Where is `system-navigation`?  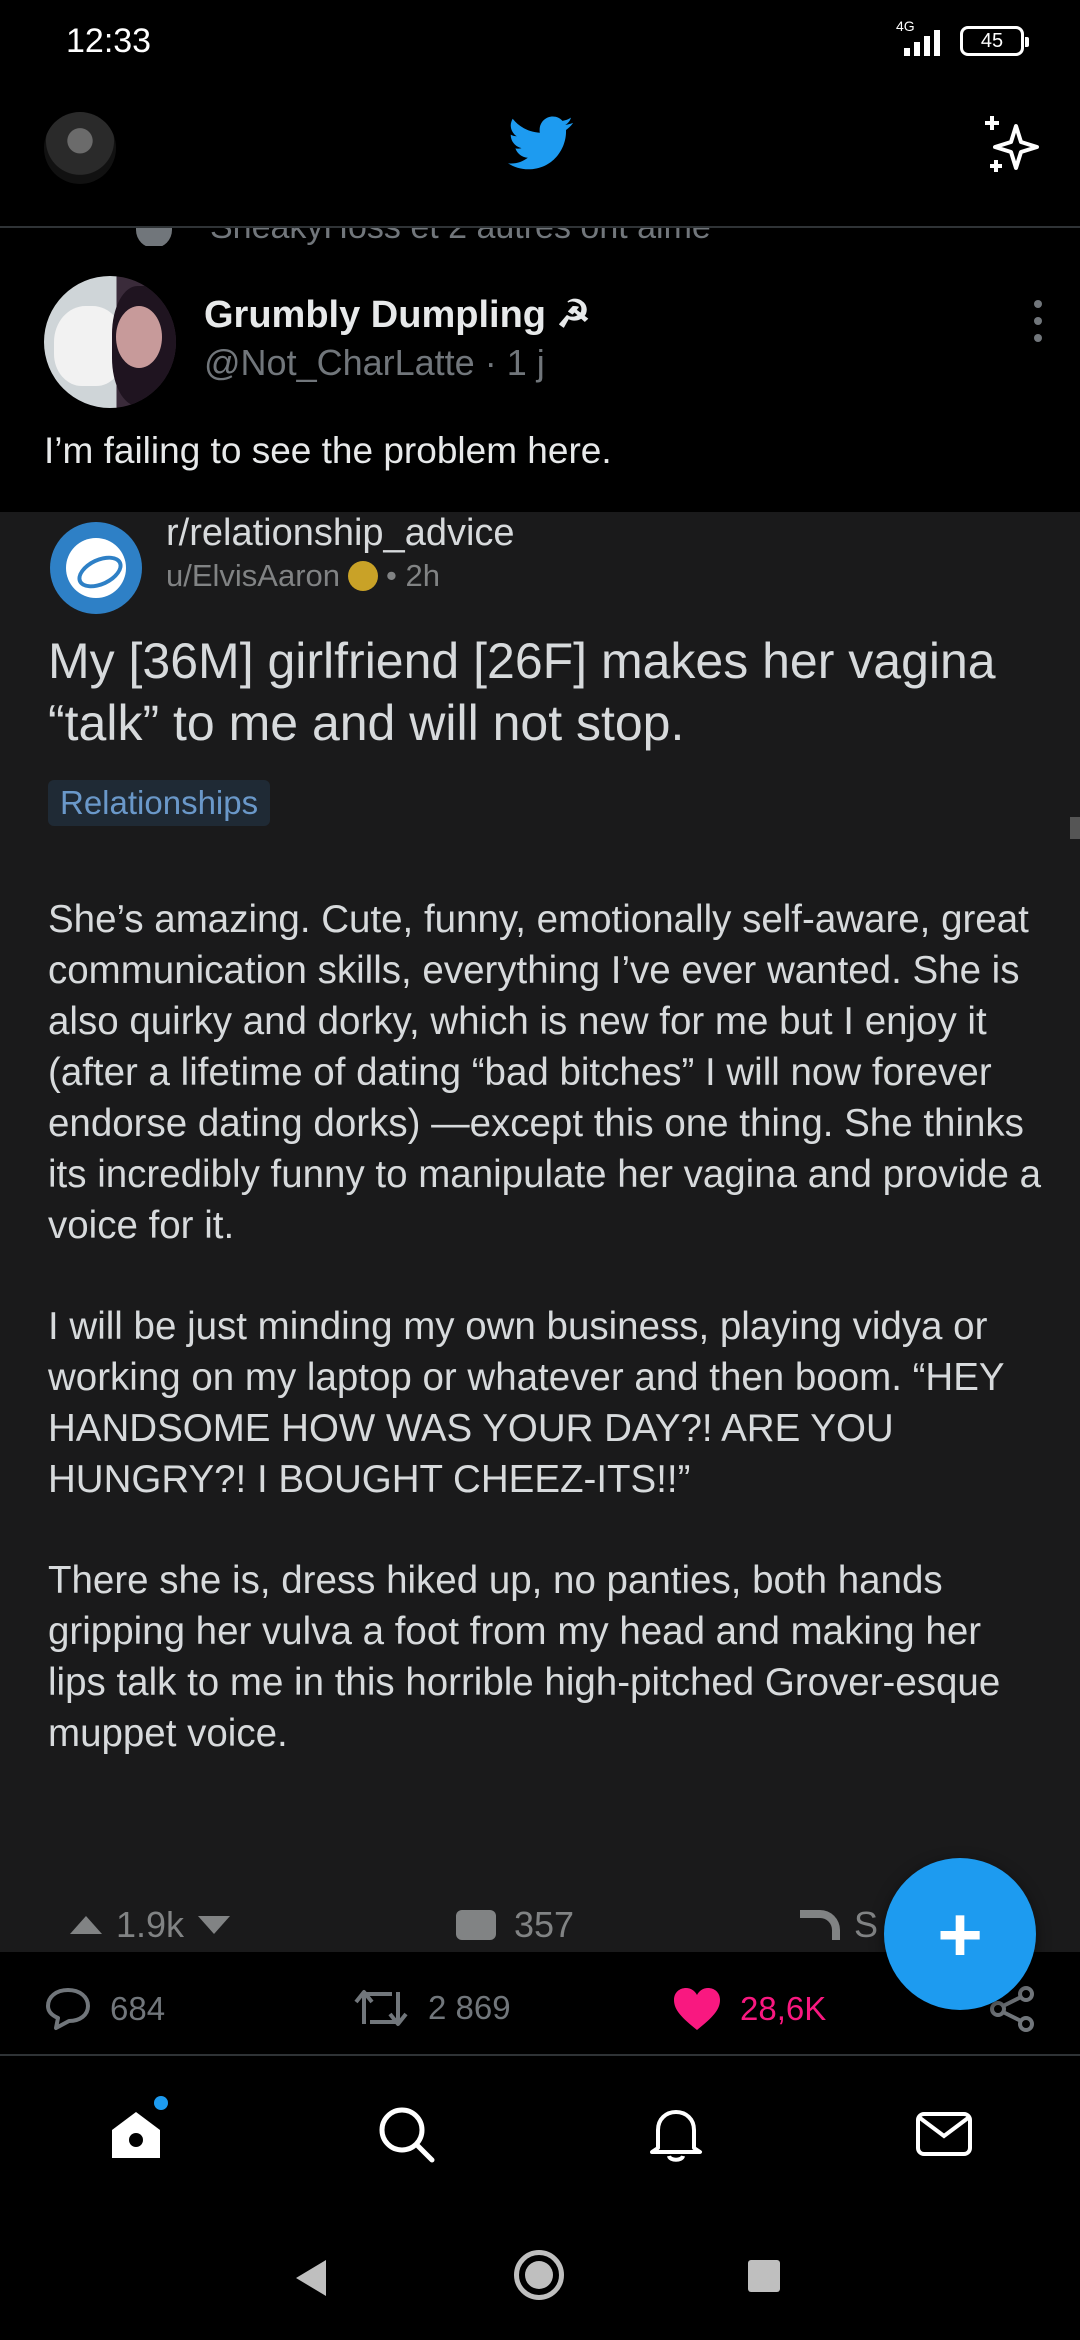 system-navigation is located at coordinates (540, 2274).